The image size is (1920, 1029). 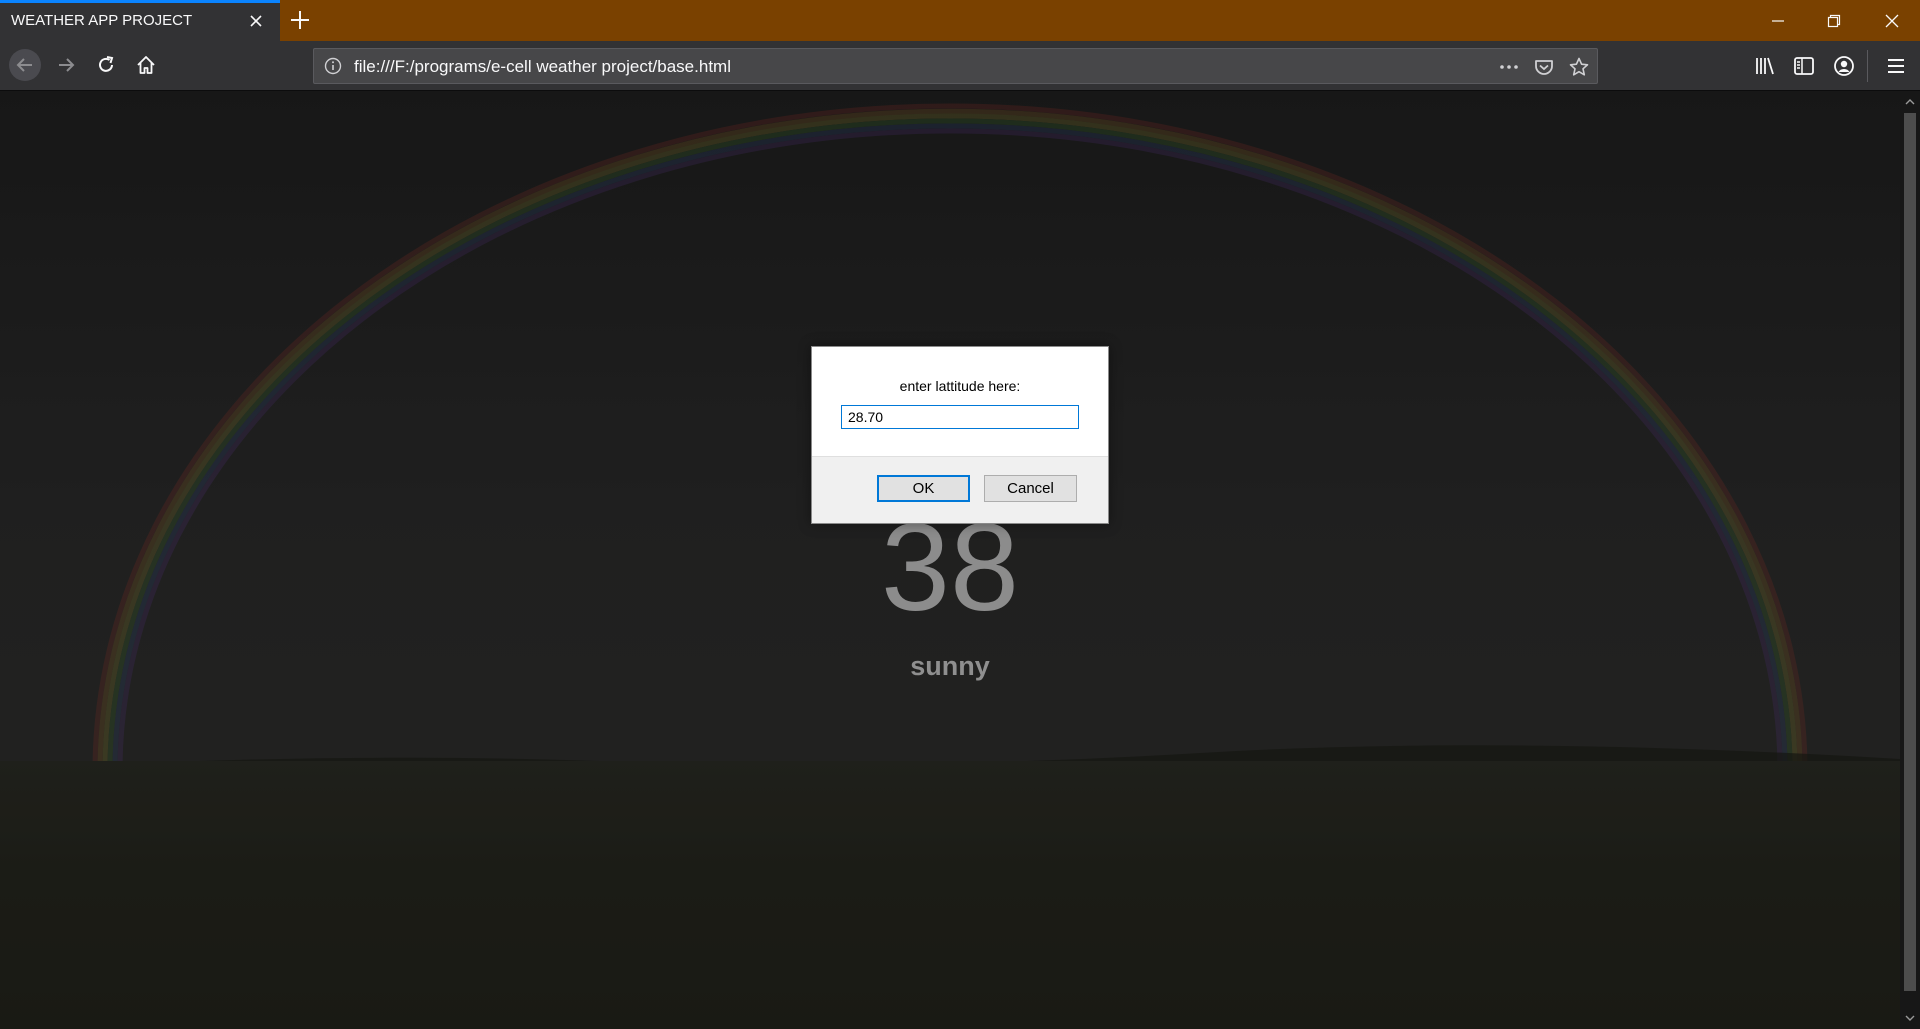 I want to click on prompt-dialog: enter lattitude here: OK Cancel, so click(x=960, y=435).